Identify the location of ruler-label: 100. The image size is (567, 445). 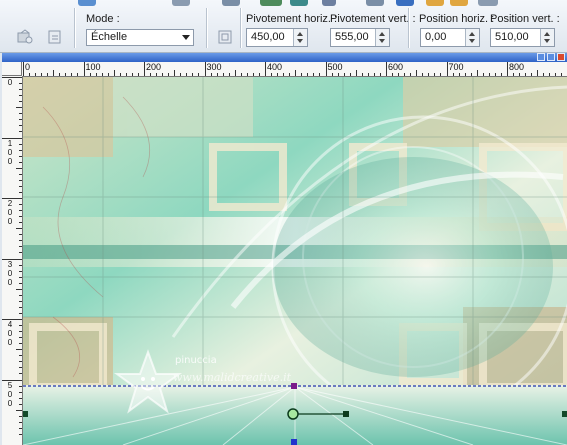
(93, 67).